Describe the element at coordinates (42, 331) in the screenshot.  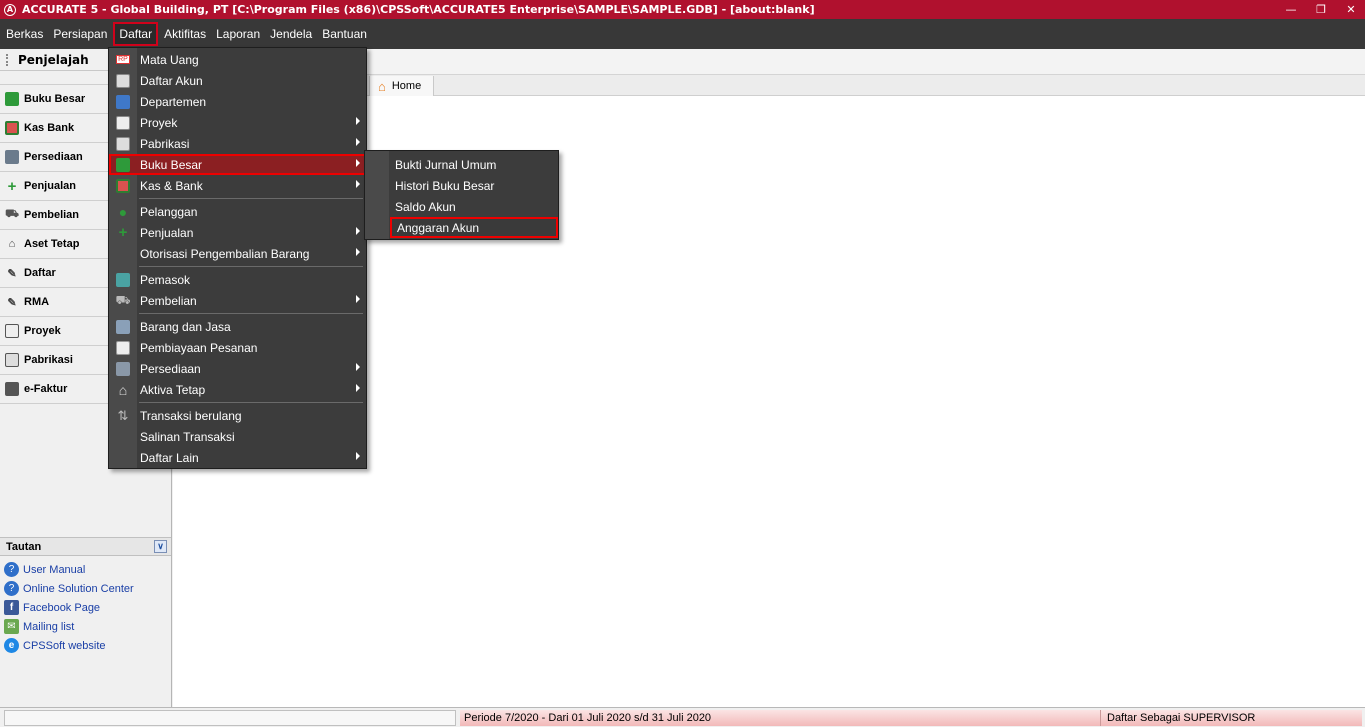
I see `sidebar-item-label: Proyek` at that location.